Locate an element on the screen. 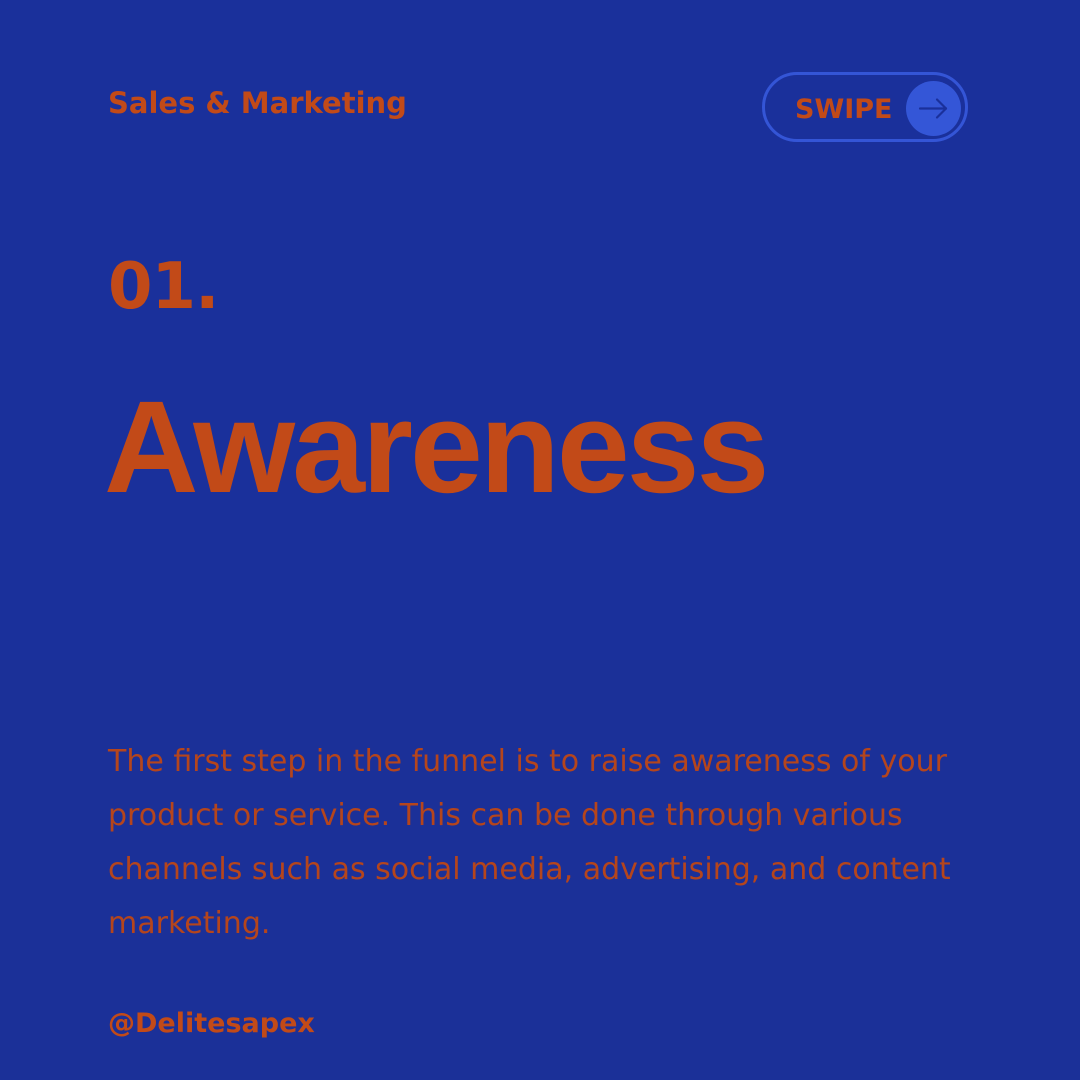  social-handle: @Delitesapex is located at coordinates (211, 1023).